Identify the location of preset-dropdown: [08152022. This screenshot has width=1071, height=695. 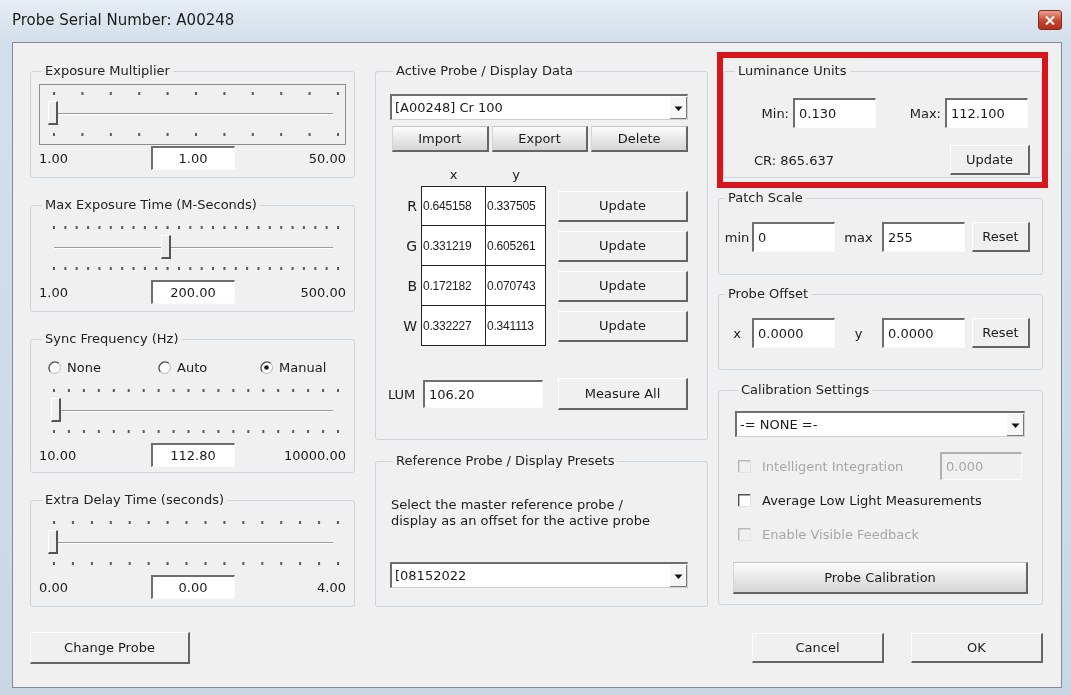
(539, 575).